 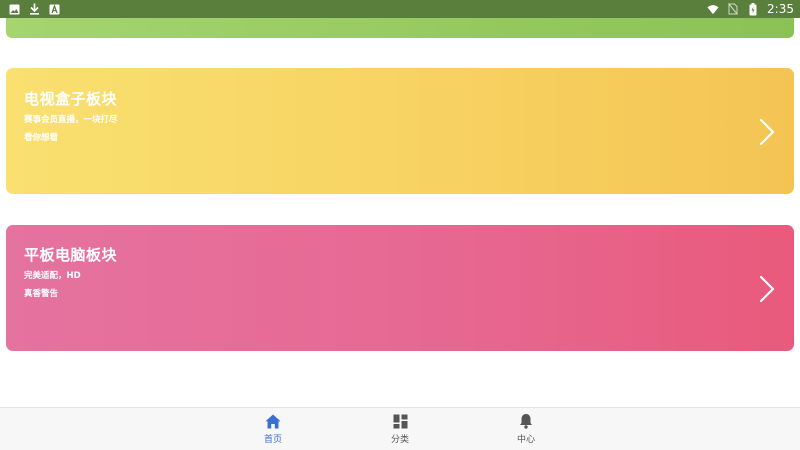 I want to click on nav-item-category: 分类, so click(x=400, y=431).